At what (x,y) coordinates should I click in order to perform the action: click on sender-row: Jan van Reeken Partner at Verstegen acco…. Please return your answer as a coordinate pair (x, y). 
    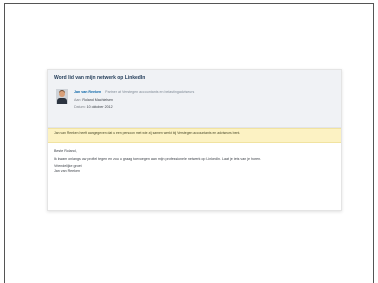
    Looking at the image, I should click on (134, 92).